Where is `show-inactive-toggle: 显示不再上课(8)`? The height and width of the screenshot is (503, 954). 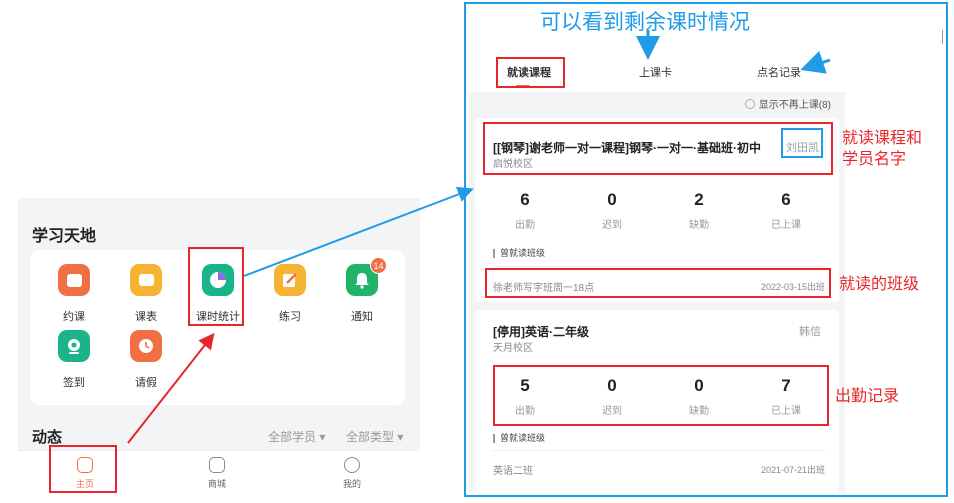
show-inactive-toggle: 显示不再上课(8) is located at coordinates (787, 103).